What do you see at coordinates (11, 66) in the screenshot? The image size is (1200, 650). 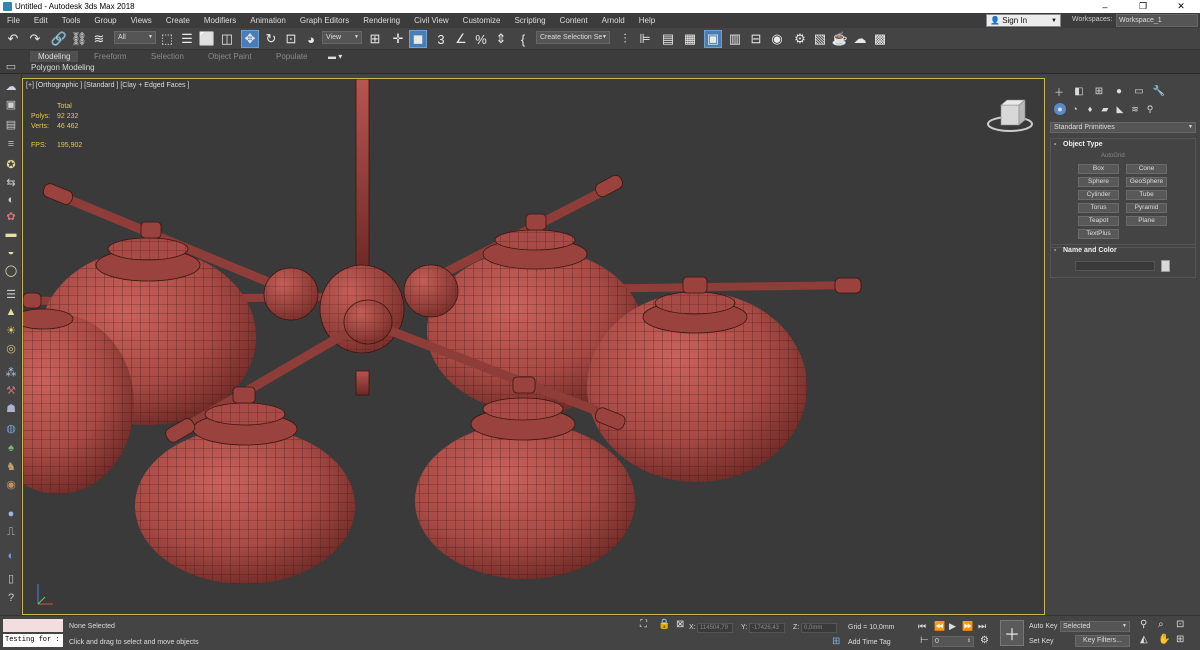 I see `viewport-layout-icon: ▭` at bounding box center [11, 66].